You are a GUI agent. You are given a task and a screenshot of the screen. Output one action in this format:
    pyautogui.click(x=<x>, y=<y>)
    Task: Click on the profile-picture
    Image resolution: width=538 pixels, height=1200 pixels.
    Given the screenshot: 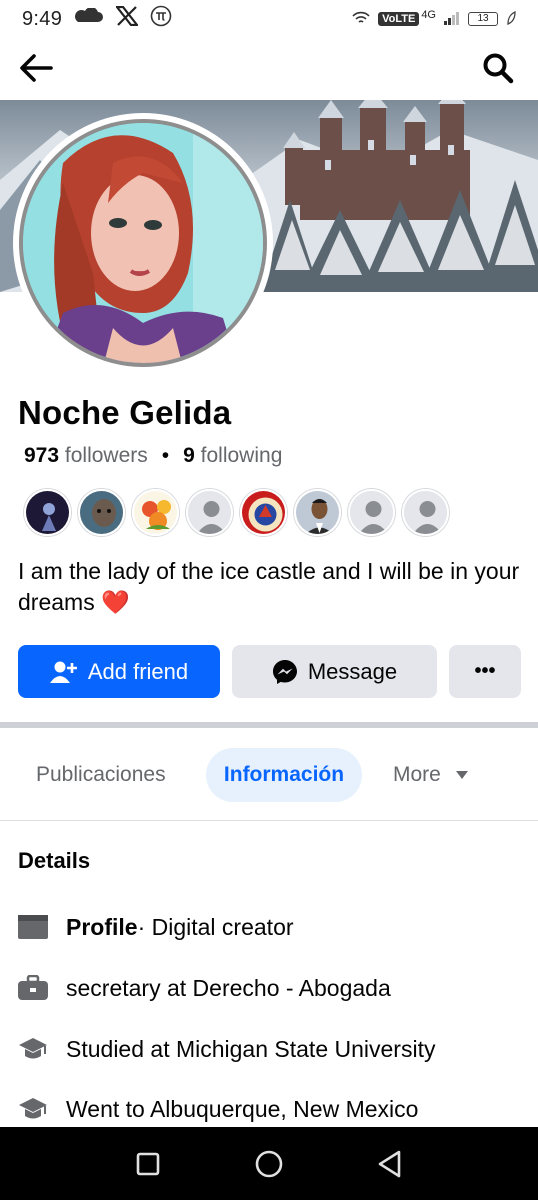 What is the action you would take?
    pyautogui.click(x=143, y=243)
    